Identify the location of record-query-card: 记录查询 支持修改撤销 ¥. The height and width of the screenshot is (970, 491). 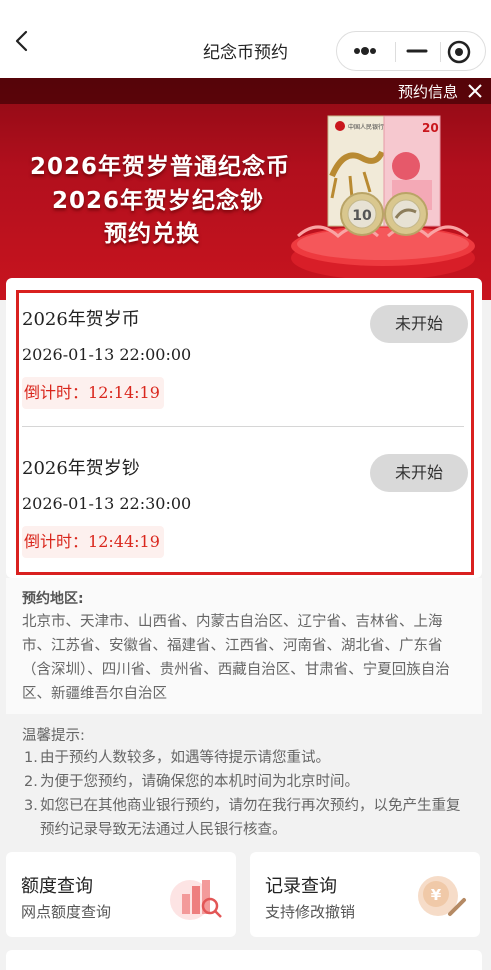
(365, 894).